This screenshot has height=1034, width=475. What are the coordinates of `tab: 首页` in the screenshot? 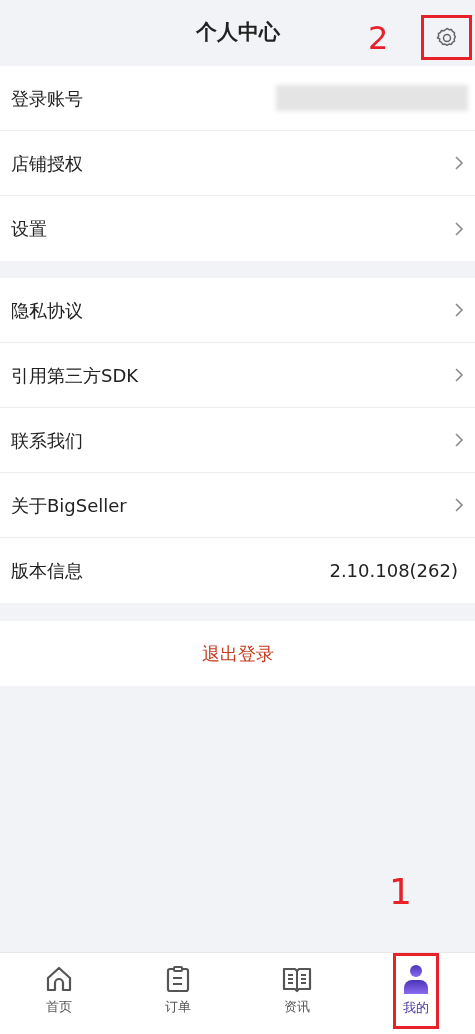 It's located at (59, 991).